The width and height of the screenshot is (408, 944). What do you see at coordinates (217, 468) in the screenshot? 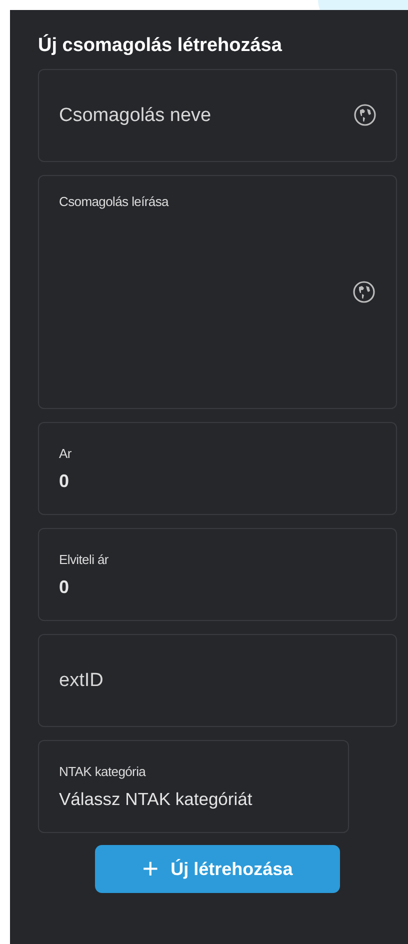
I see `number-field: Ar 0` at bounding box center [217, 468].